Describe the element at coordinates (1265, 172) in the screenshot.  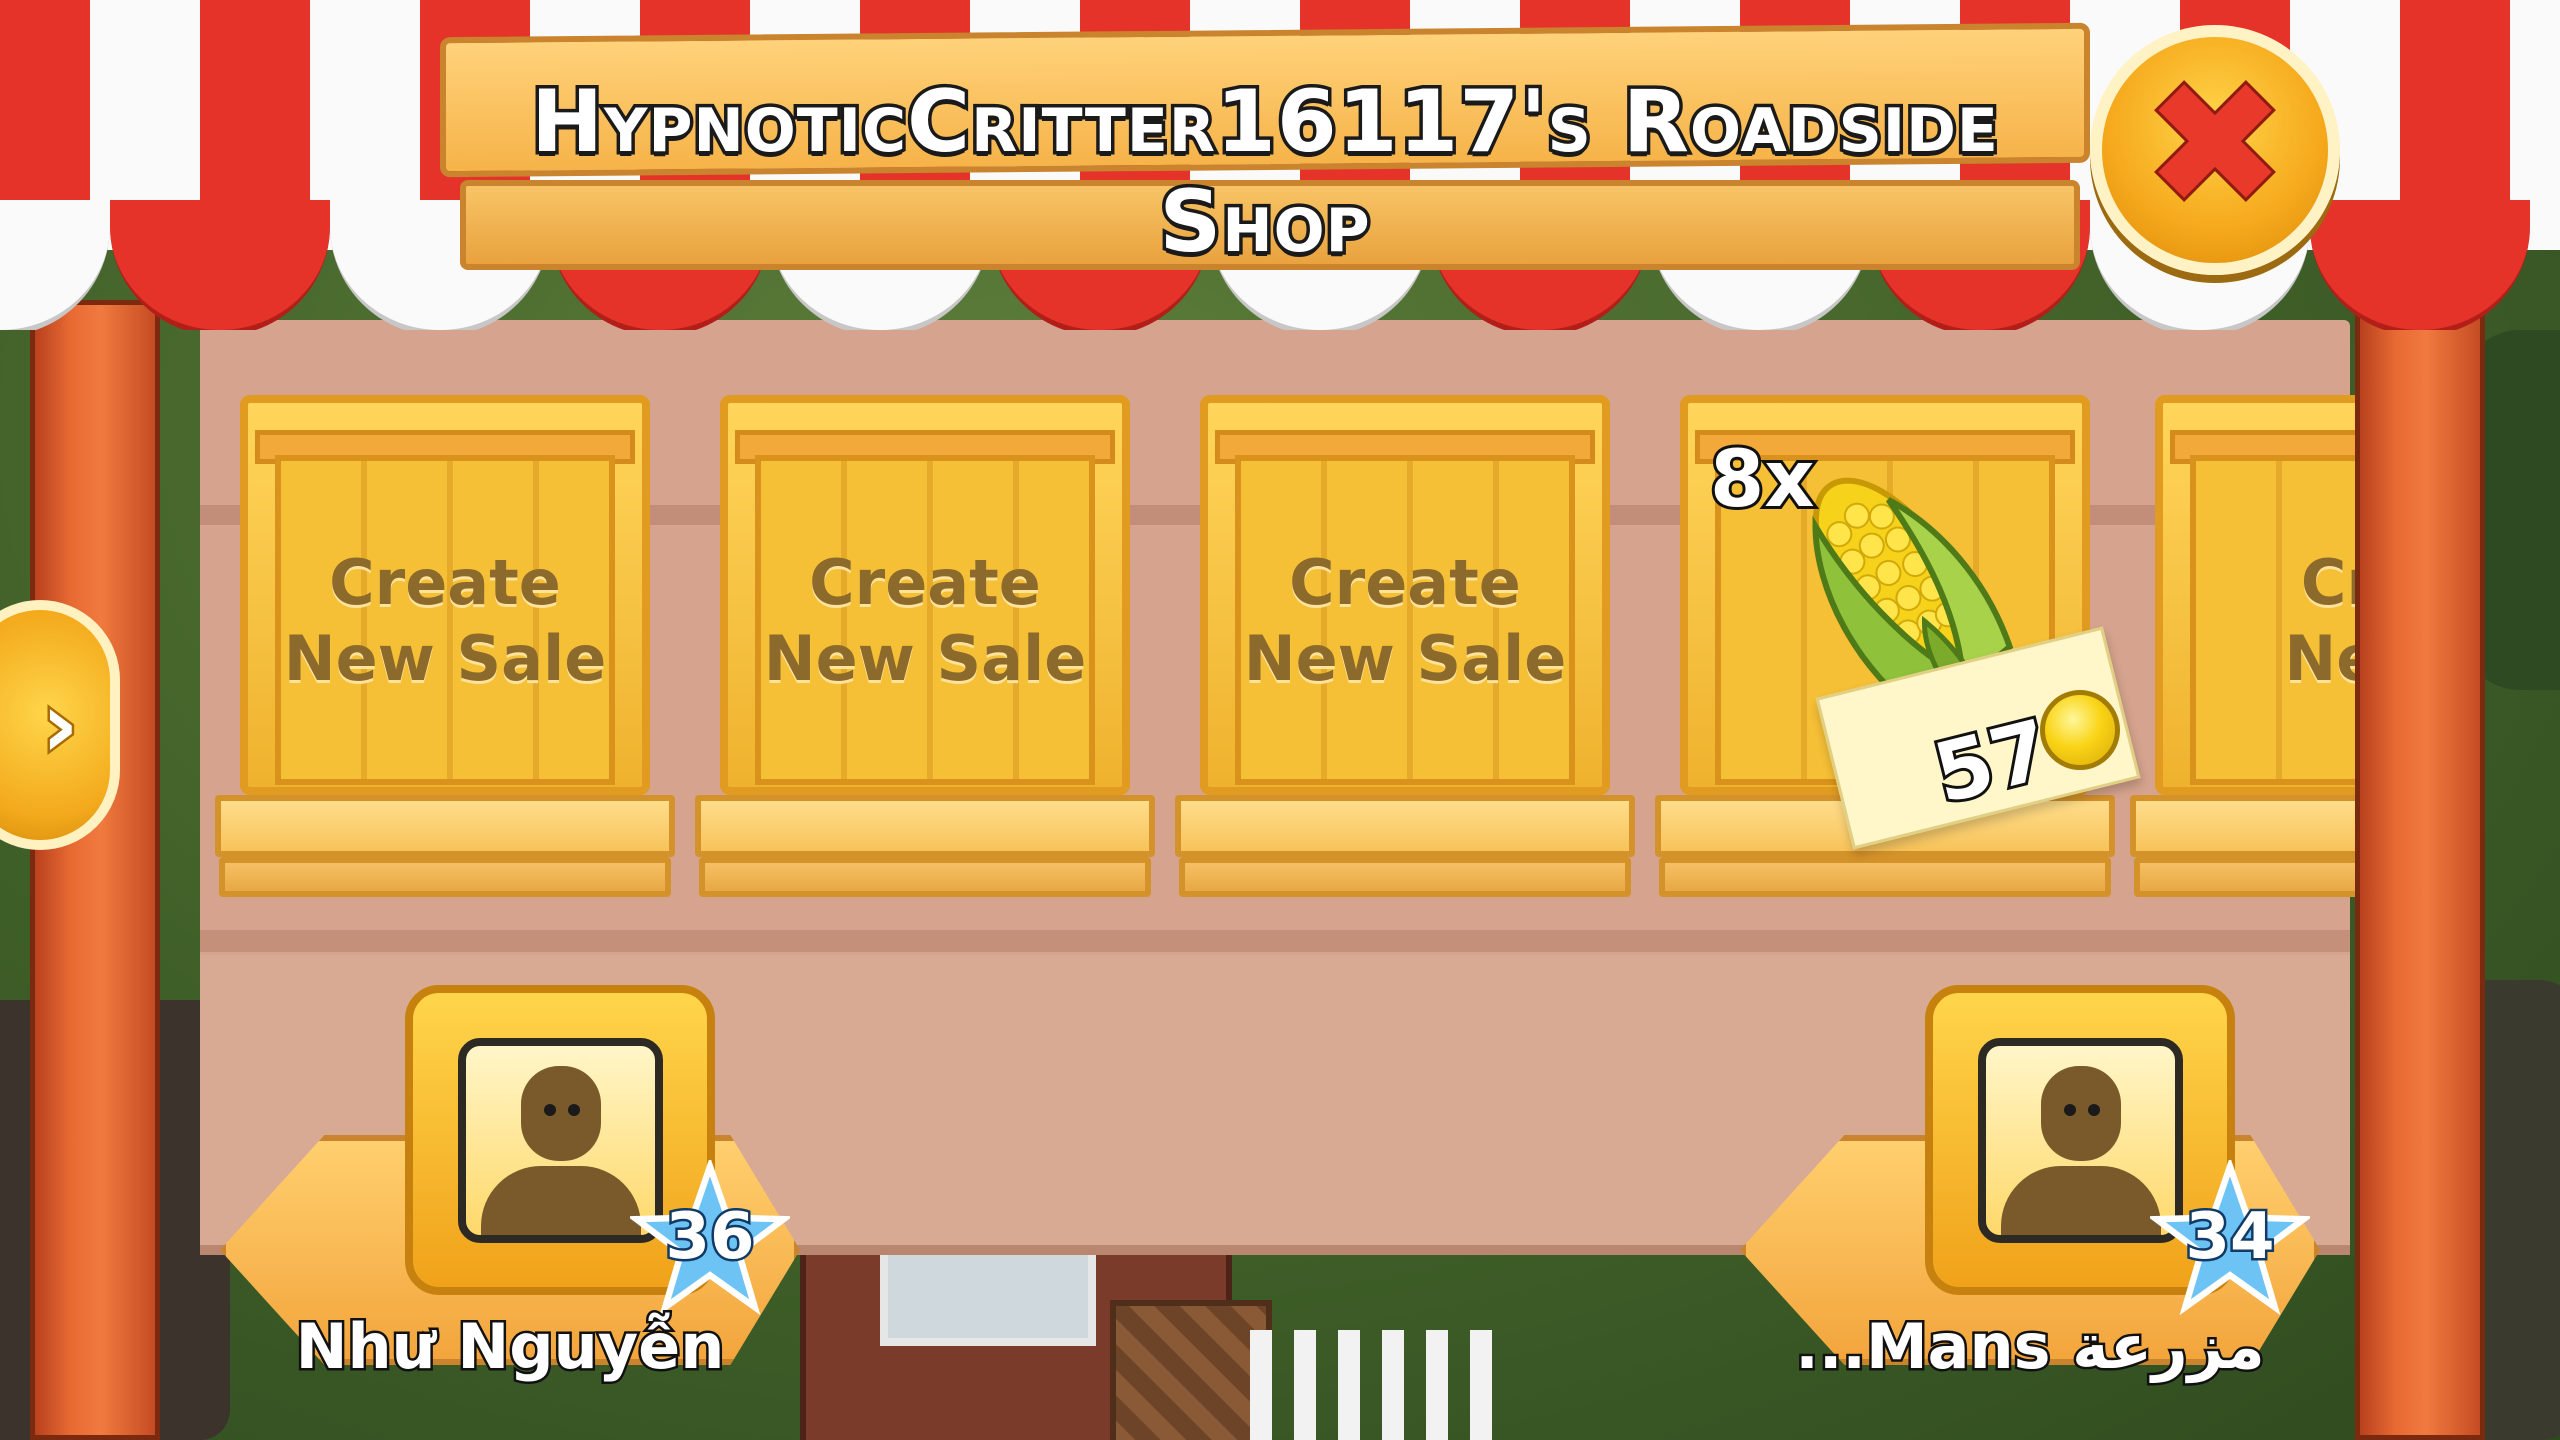
I see `shop-title: HypnoticCritter16117's Roadside Shop` at that location.